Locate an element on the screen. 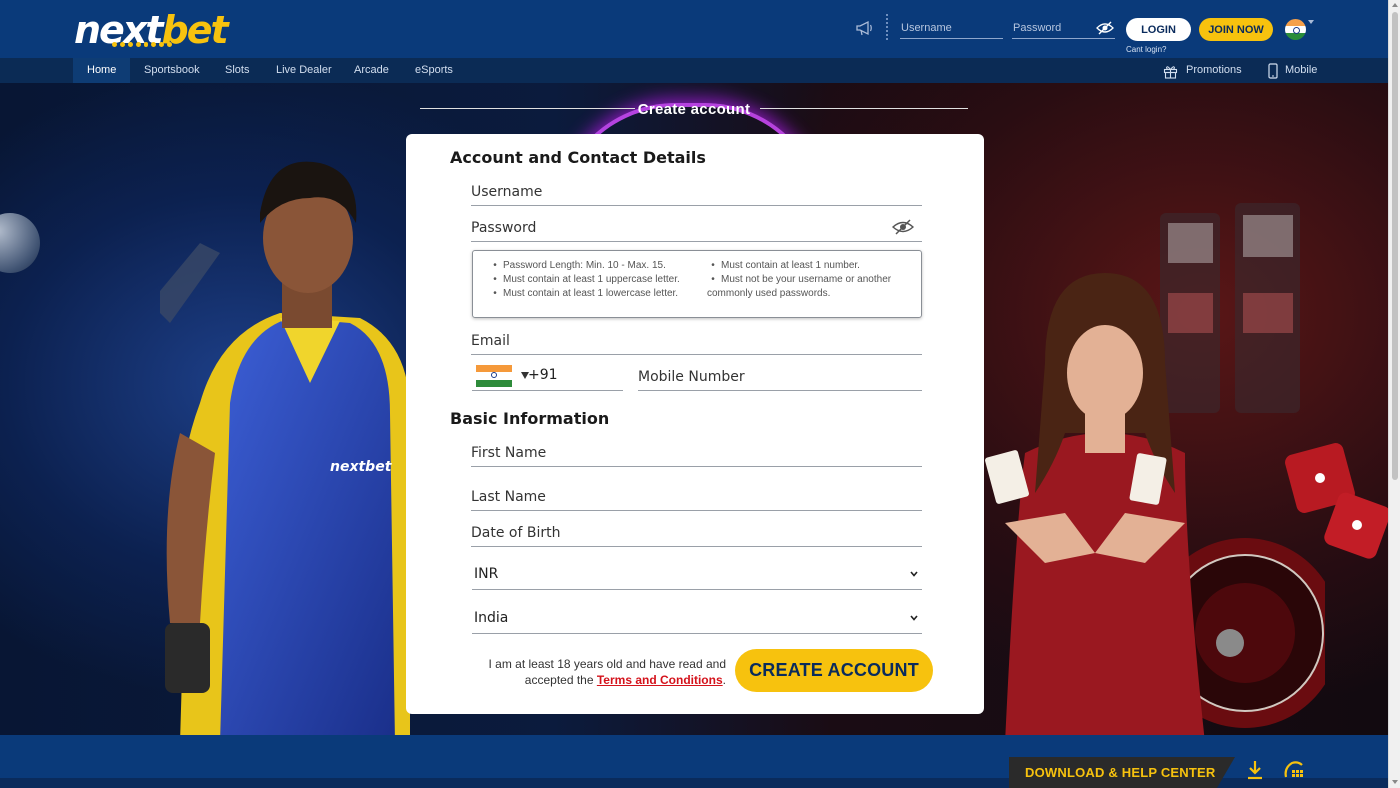 The image size is (1400, 788). header-username-input is located at coordinates (951, 29).